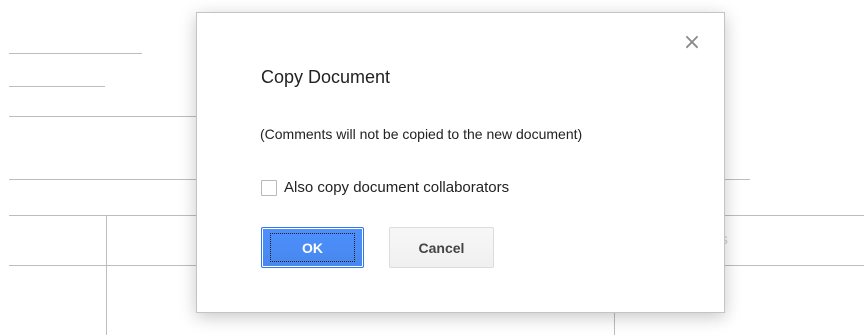 The height and width of the screenshot is (335, 864). I want to click on dialog-title: Copy Document, so click(326, 77).